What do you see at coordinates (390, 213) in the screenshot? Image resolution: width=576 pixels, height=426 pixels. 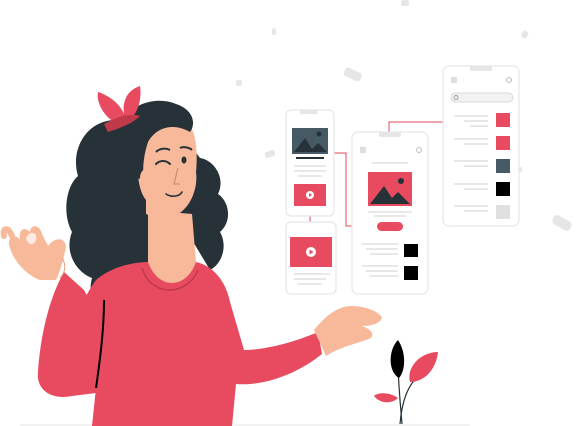 I see `phone-wireframe-main` at bounding box center [390, 213].